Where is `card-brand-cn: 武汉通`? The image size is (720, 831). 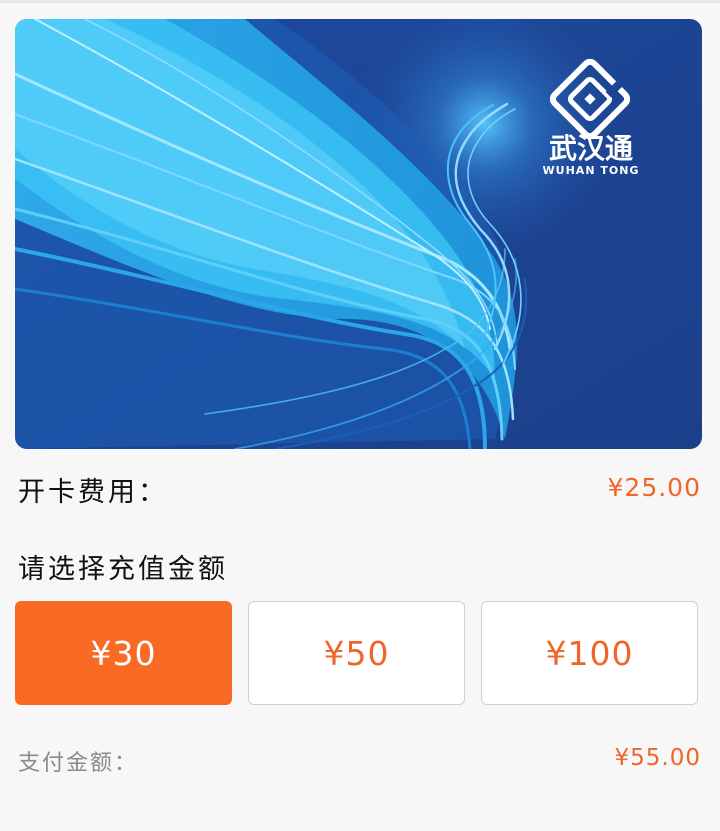
card-brand-cn: 武汉通 is located at coordinates (591, 148).